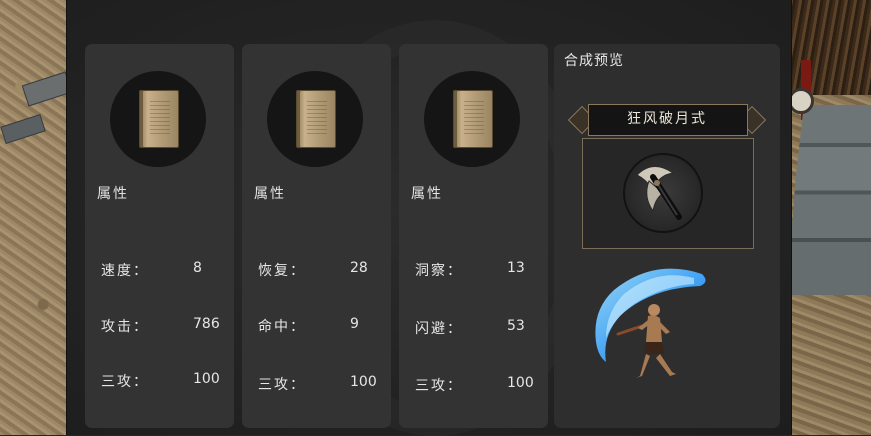  What do you see at coordinates (206, 324) in the screenshot?
I see `stat-value: 786` at bounding box center [206, 324].